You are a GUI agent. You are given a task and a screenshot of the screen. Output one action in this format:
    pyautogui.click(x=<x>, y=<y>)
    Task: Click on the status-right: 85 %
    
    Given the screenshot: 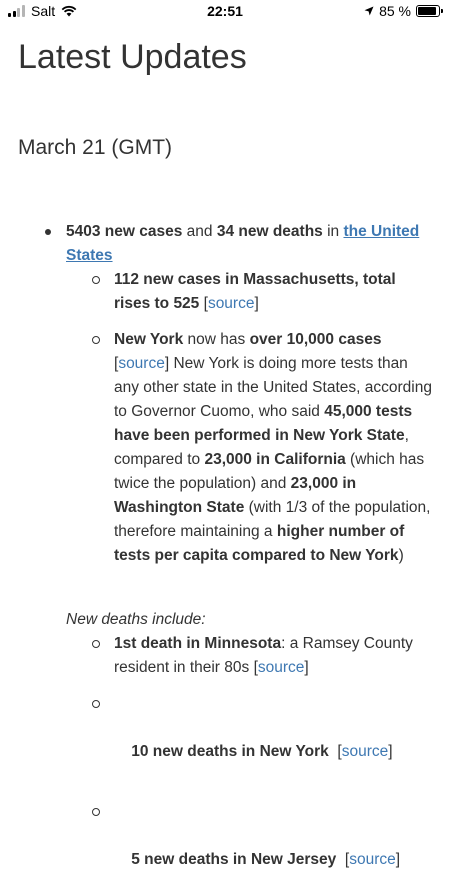 What is the action you would take?
    pyautogui.click(x=403, y=11)
    